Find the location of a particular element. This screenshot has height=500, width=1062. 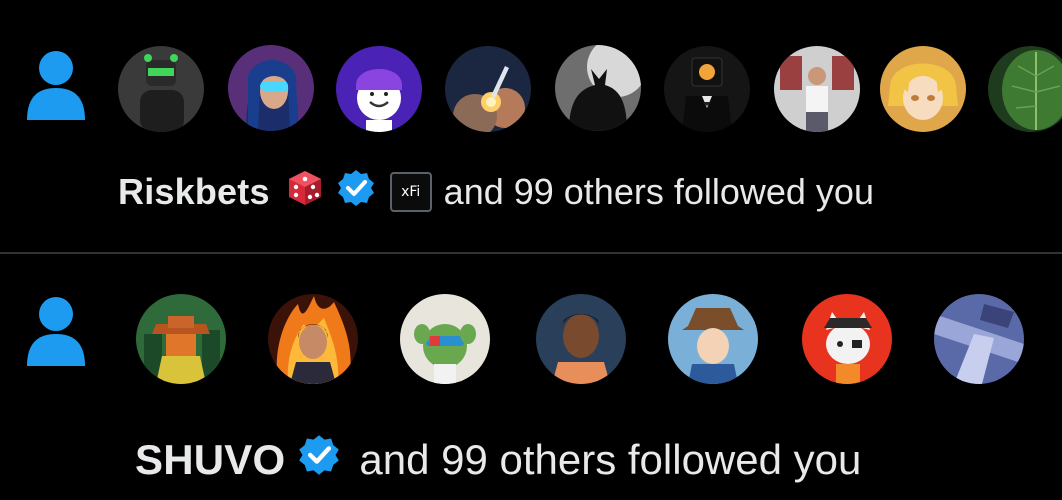

xfi-badge: xFi is located at coordinates (410, 192).